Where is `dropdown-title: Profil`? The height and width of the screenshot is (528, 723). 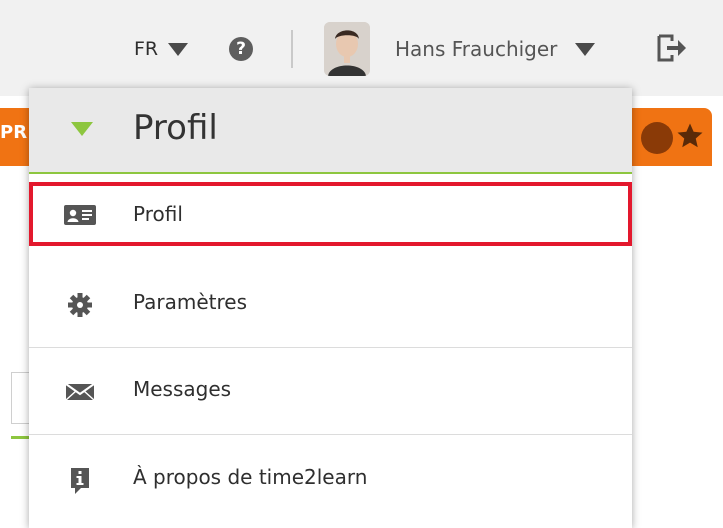
dropdown-title: Profil is located at coordinates (175, 128).